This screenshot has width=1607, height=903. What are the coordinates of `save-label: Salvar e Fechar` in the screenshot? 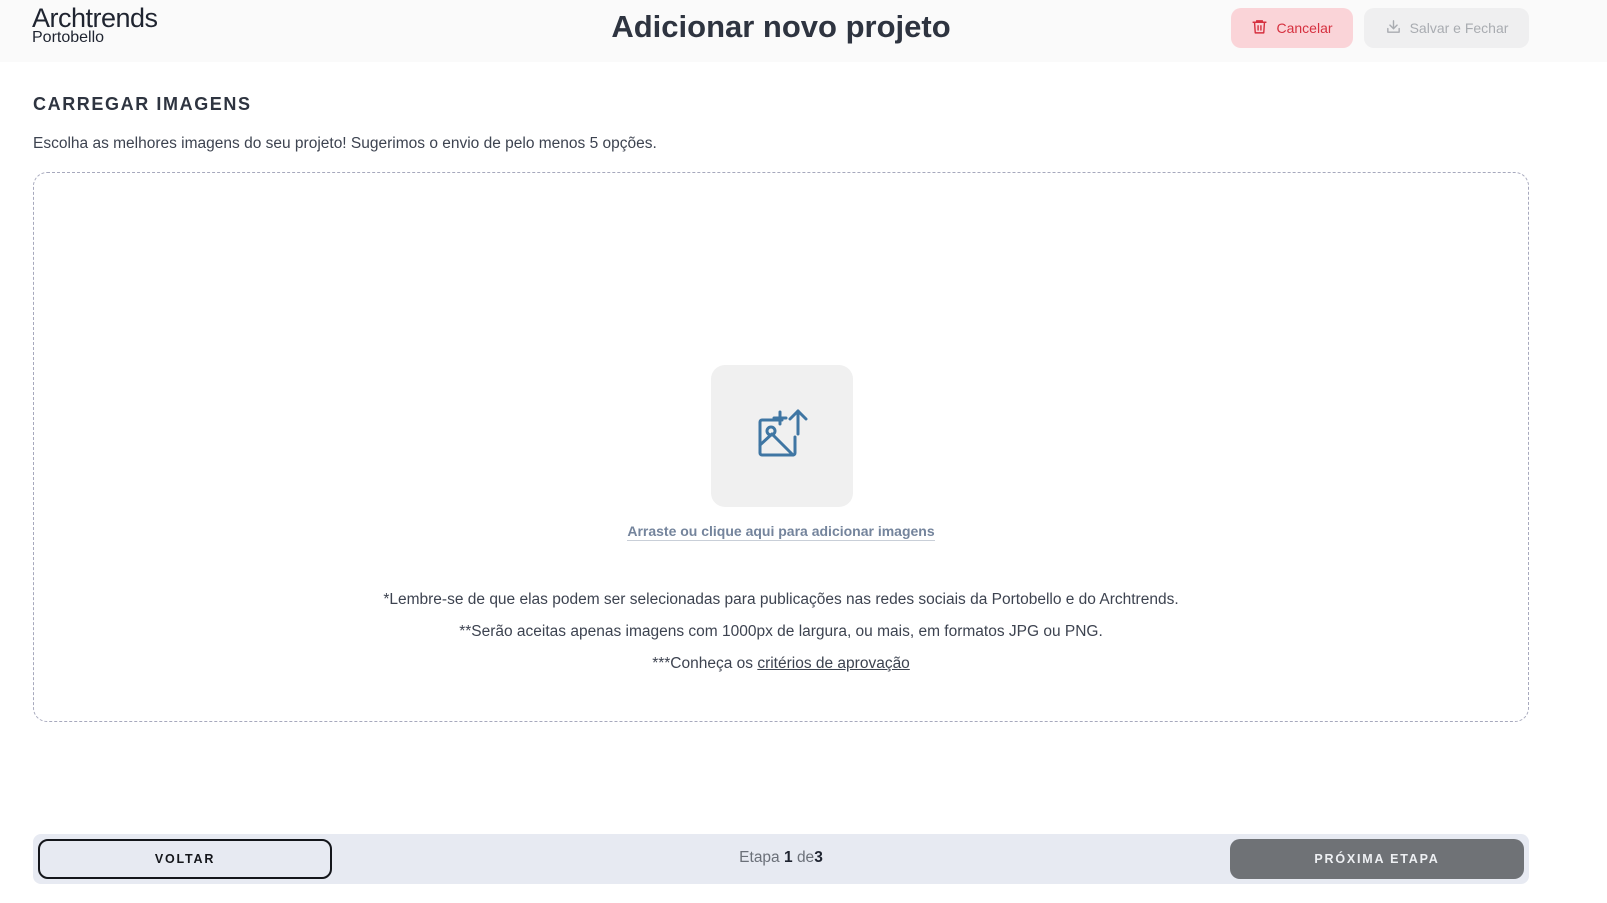 It's located at (1459, 28).